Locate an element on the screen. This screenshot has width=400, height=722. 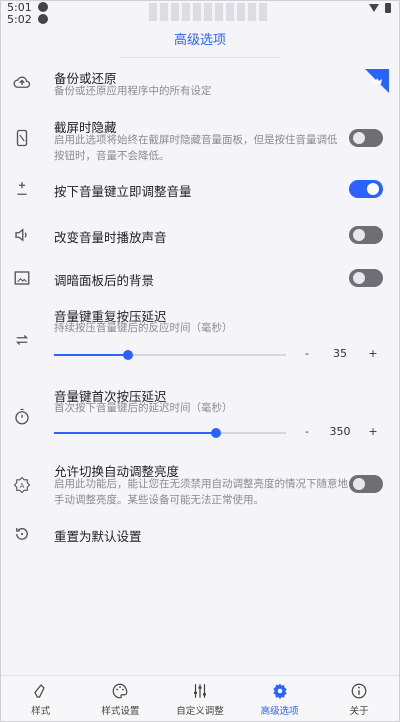
repeat-delay-plus-button: + is located at coordinates (373, 353).